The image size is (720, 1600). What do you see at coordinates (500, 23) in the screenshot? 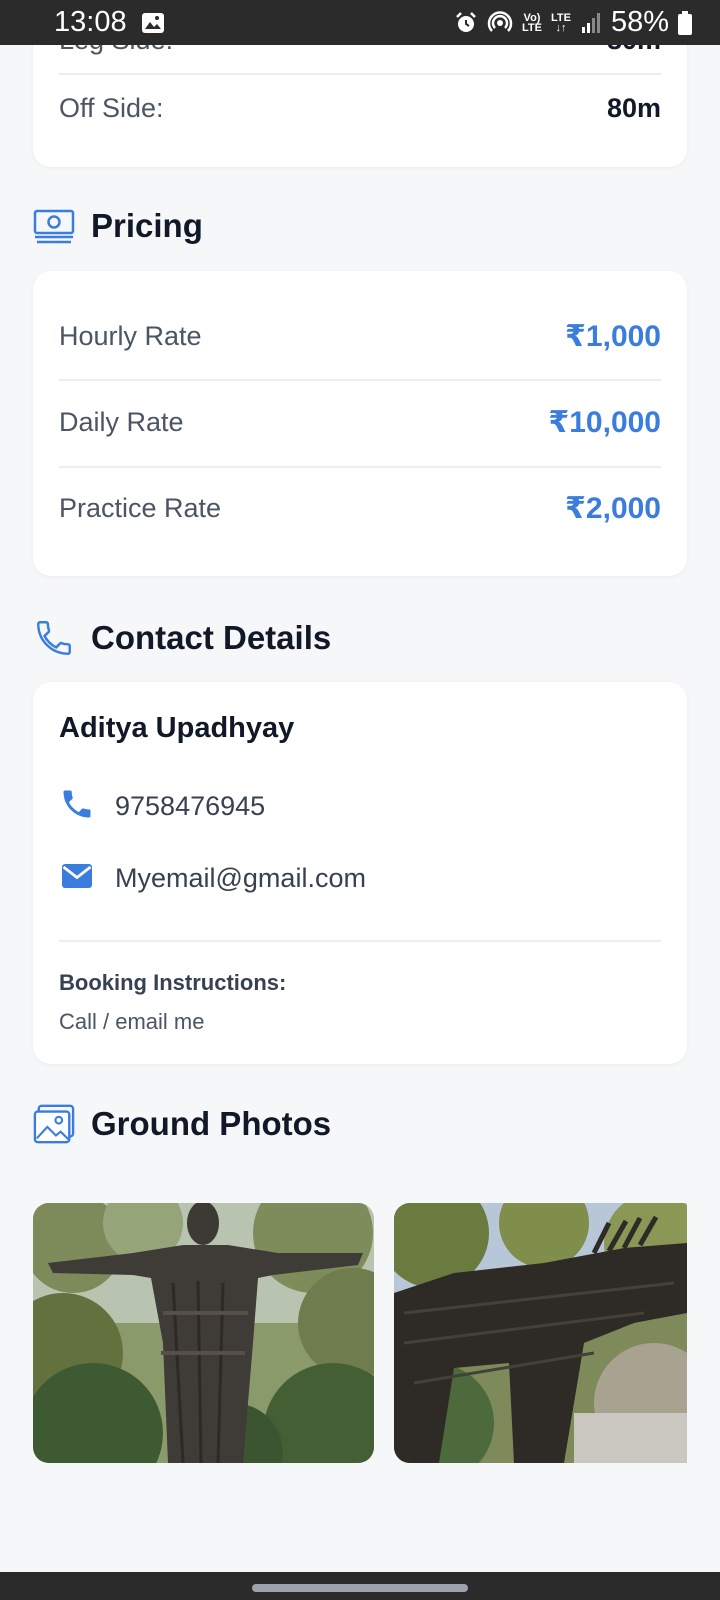
I see `hotspot-icon` at bounding box center [500, 23].